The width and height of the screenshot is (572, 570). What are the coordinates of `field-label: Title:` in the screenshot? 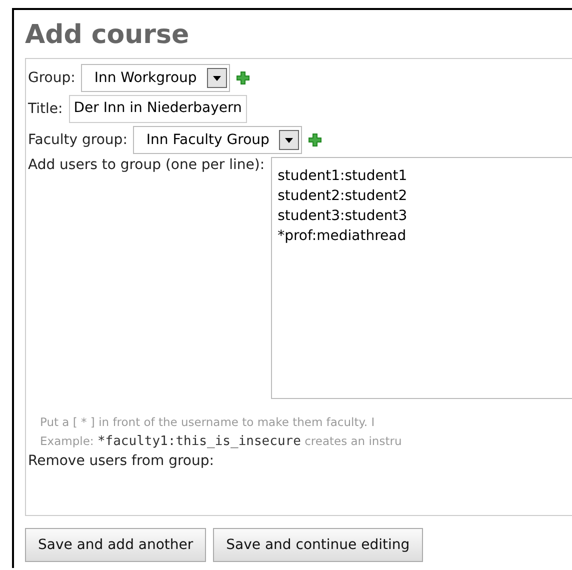 It's located at (45, 109).